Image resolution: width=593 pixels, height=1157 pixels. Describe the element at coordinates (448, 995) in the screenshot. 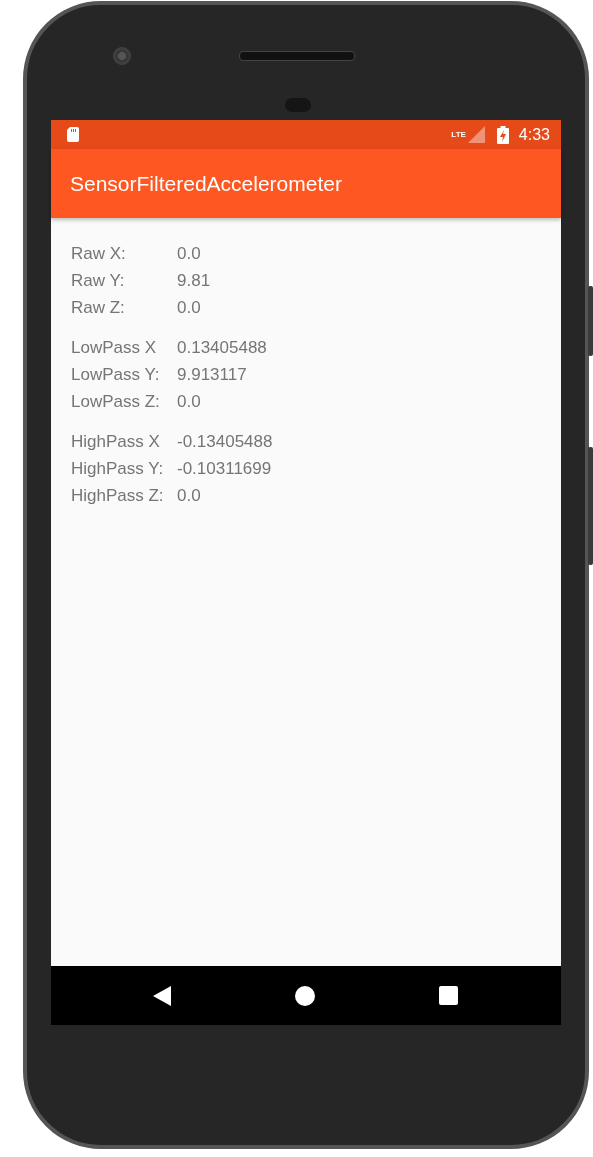

I see `recents-icon` at that location.